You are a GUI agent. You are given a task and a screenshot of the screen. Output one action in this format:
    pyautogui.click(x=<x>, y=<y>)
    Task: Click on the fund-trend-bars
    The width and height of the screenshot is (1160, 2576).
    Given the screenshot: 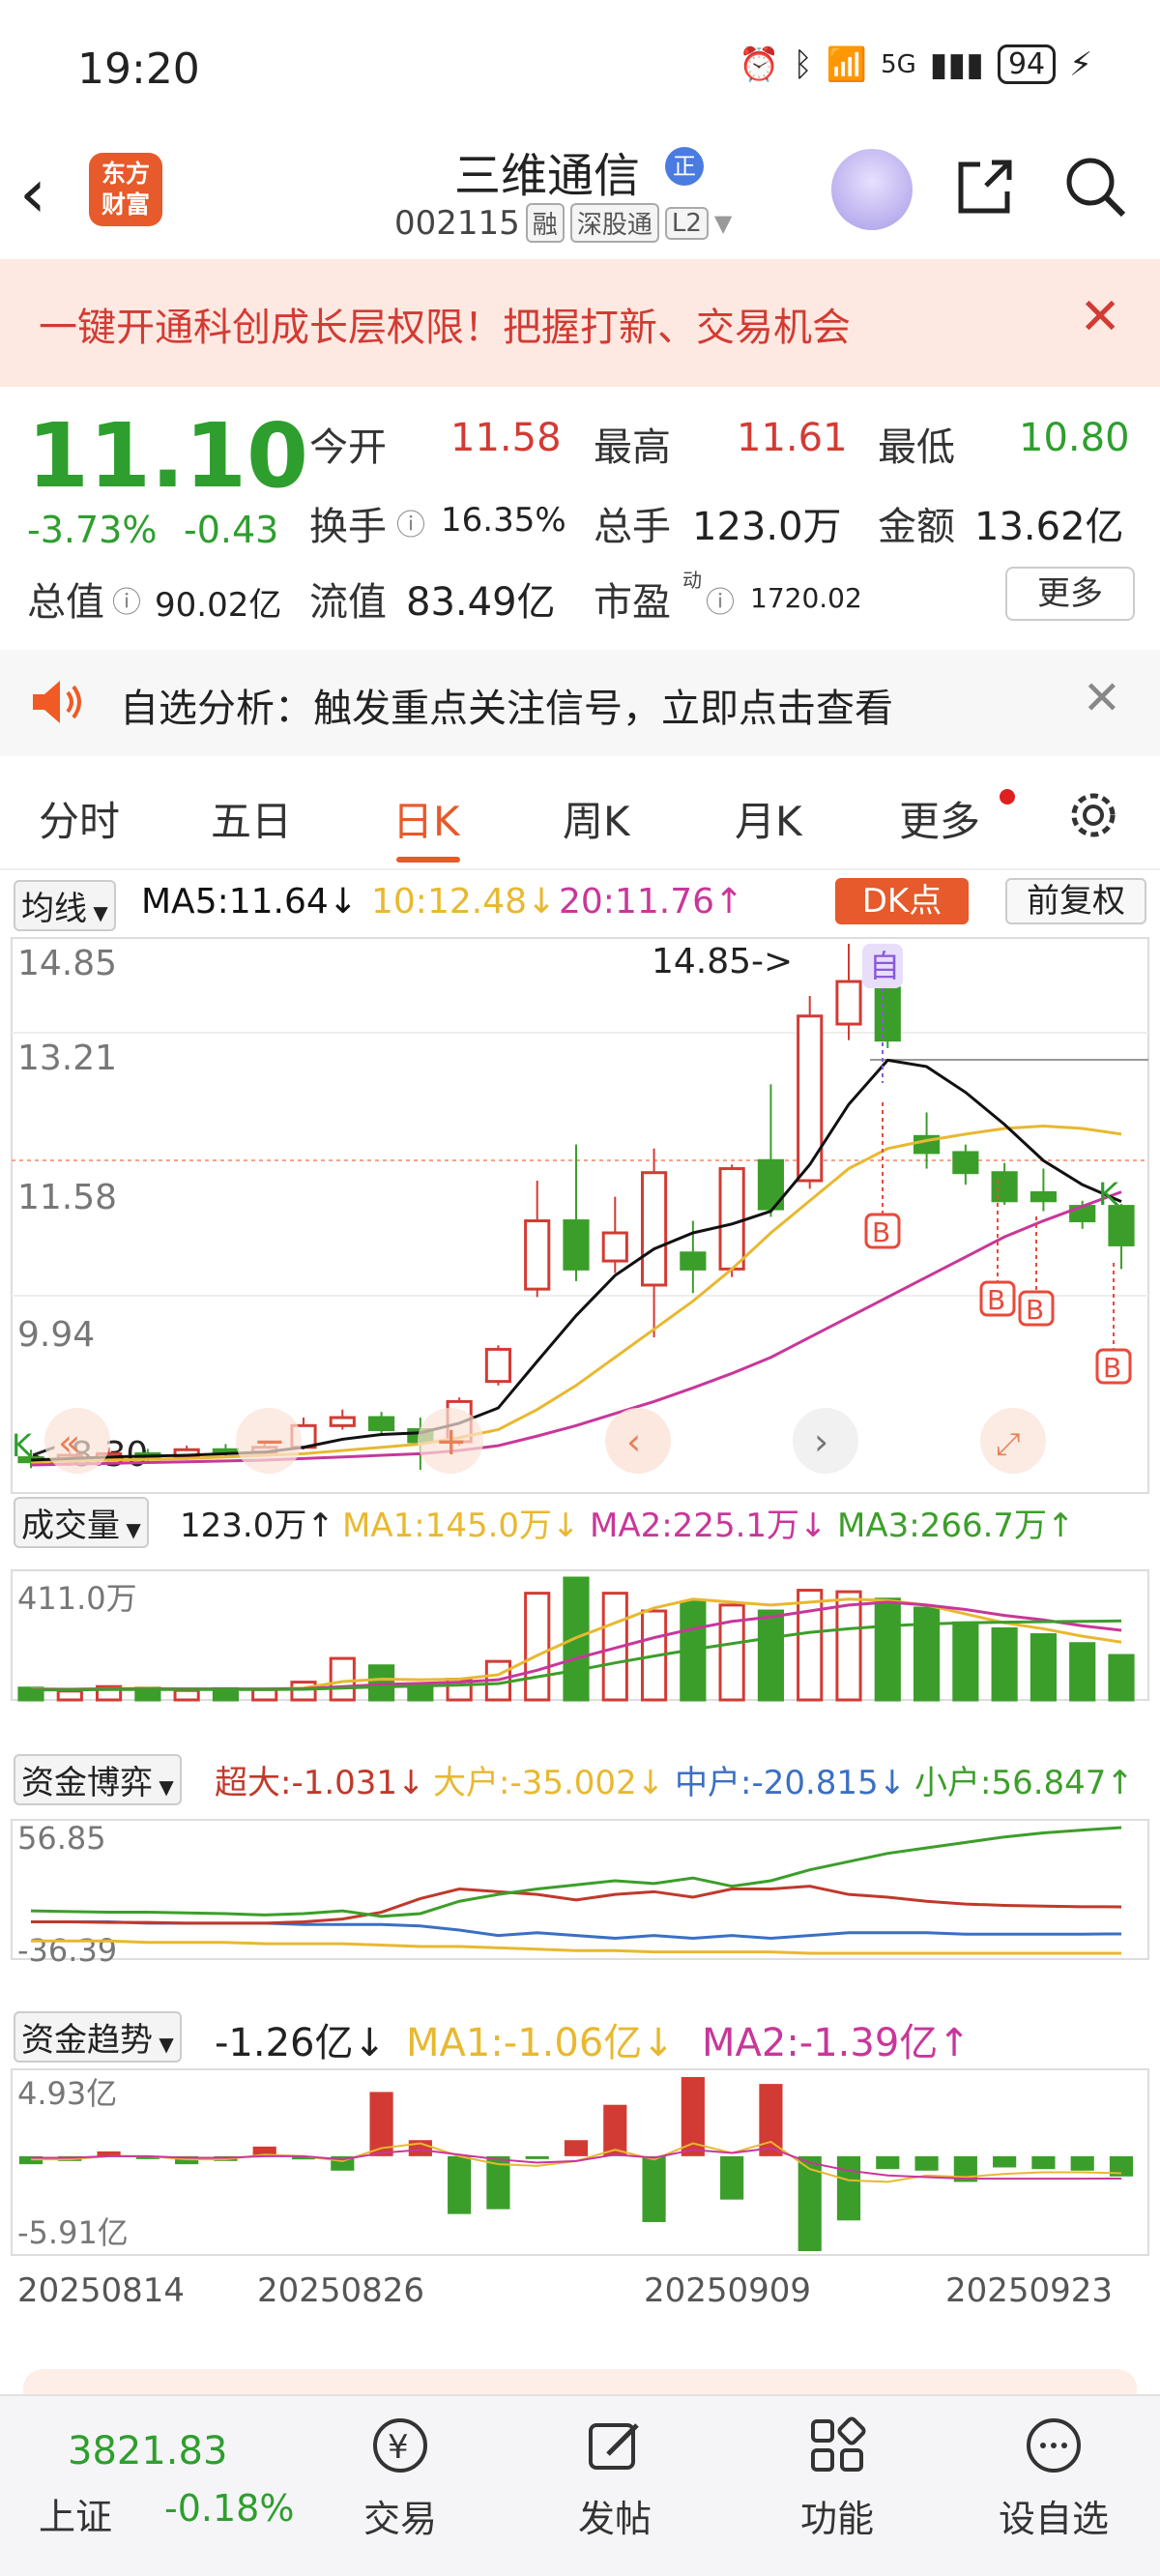 What is the action you would take?
    pyautogui.click(x=576, y=2164)
    